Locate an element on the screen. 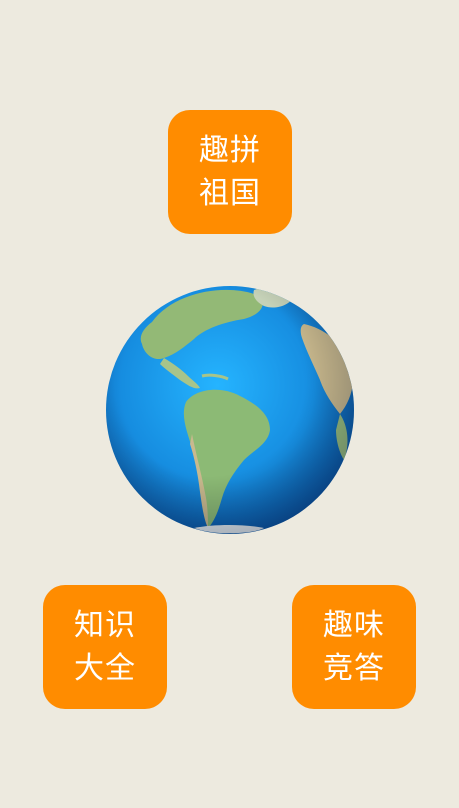  knowledge-encyclopedia-label: 知识 大全 is located at coordinates (105, 647).